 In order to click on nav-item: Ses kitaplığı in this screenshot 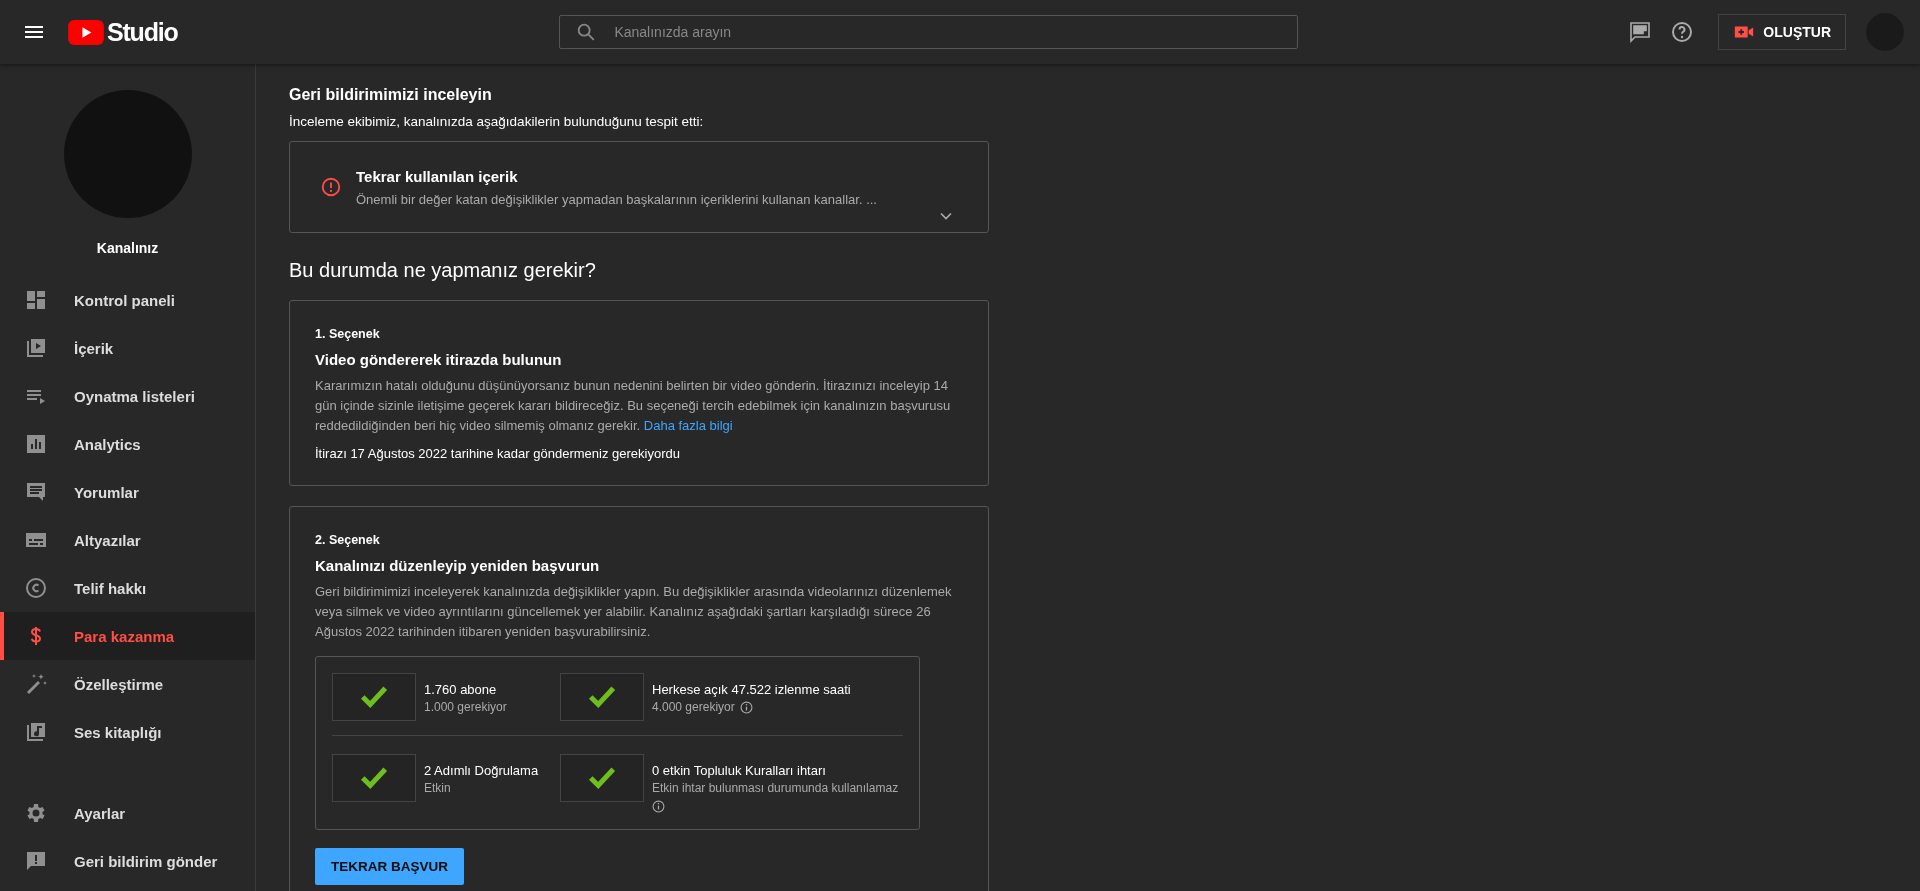, I will do `click(127, 732)`.